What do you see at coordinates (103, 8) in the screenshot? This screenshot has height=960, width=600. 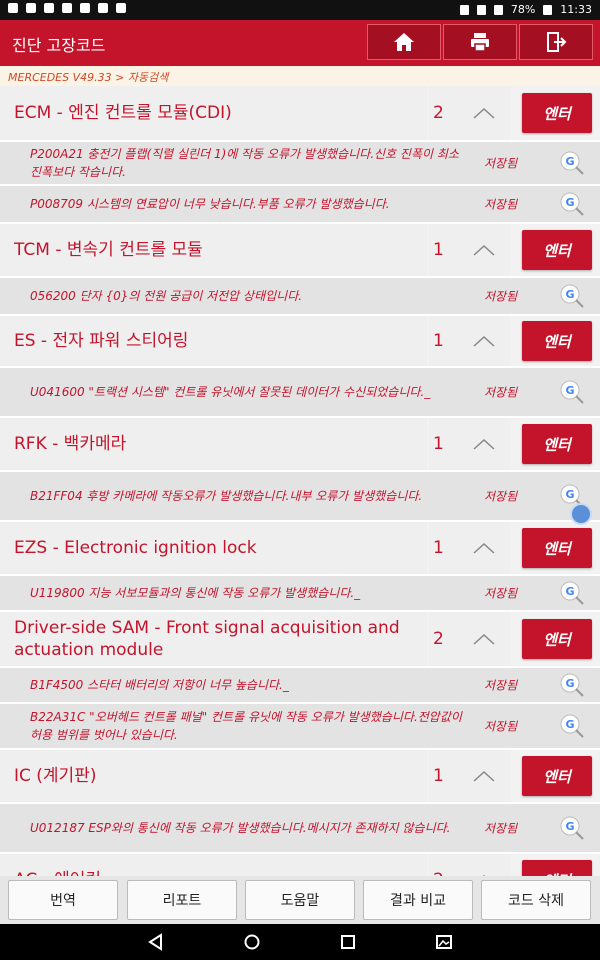 I see `settings-icon` at bounding box center [103, 8].